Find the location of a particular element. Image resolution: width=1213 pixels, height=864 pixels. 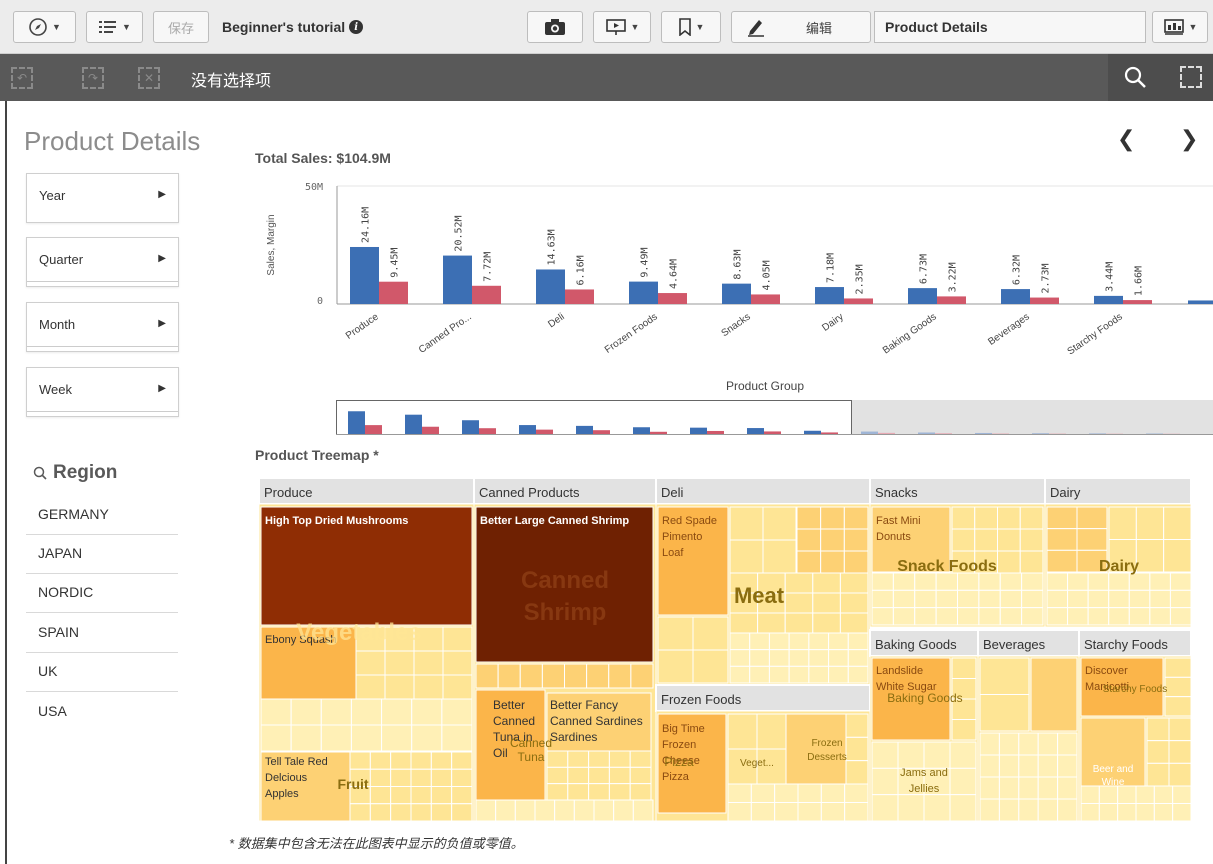

bookmark-button: ▼ is located at coordinates (691, 27).